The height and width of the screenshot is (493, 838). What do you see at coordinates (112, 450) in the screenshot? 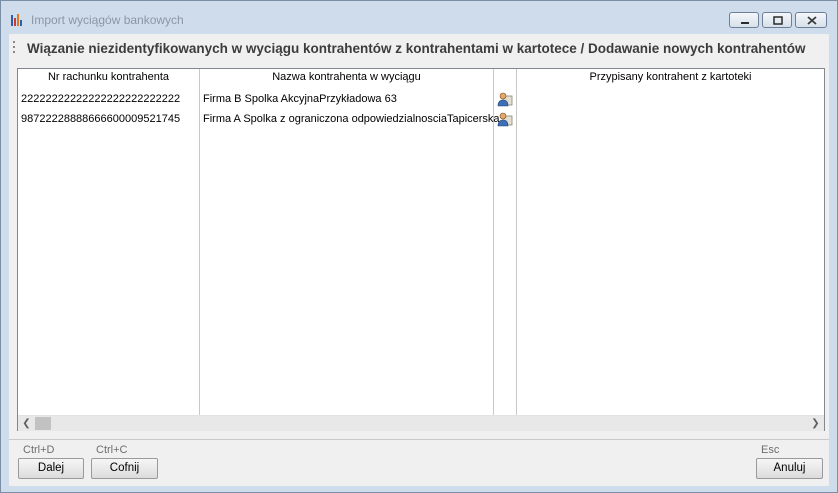
I see `back-shortcut: Ctrl+C` at bounding box center [112, 450].